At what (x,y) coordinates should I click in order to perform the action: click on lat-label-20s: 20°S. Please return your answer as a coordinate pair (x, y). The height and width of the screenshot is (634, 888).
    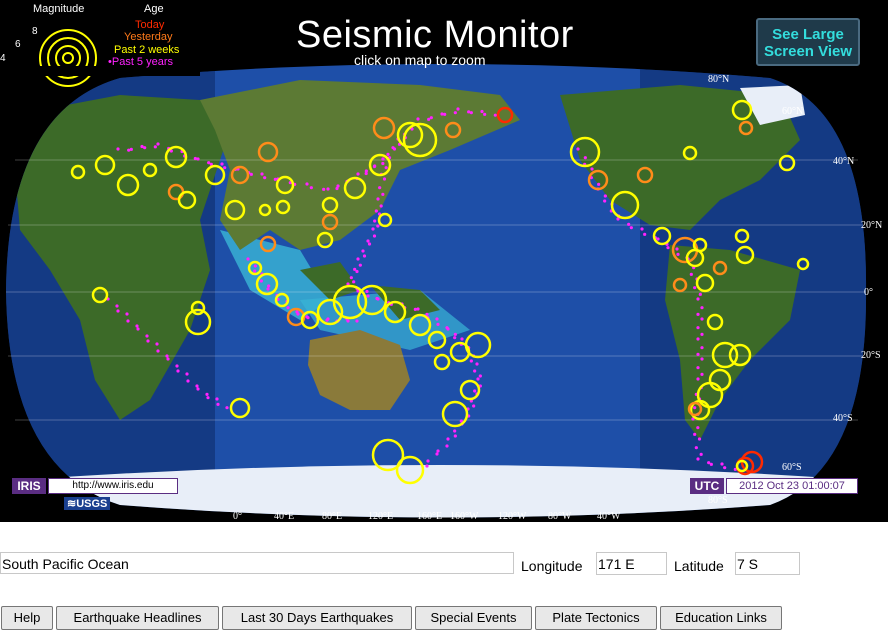
    Looking at the image, I should click on (871, 355).